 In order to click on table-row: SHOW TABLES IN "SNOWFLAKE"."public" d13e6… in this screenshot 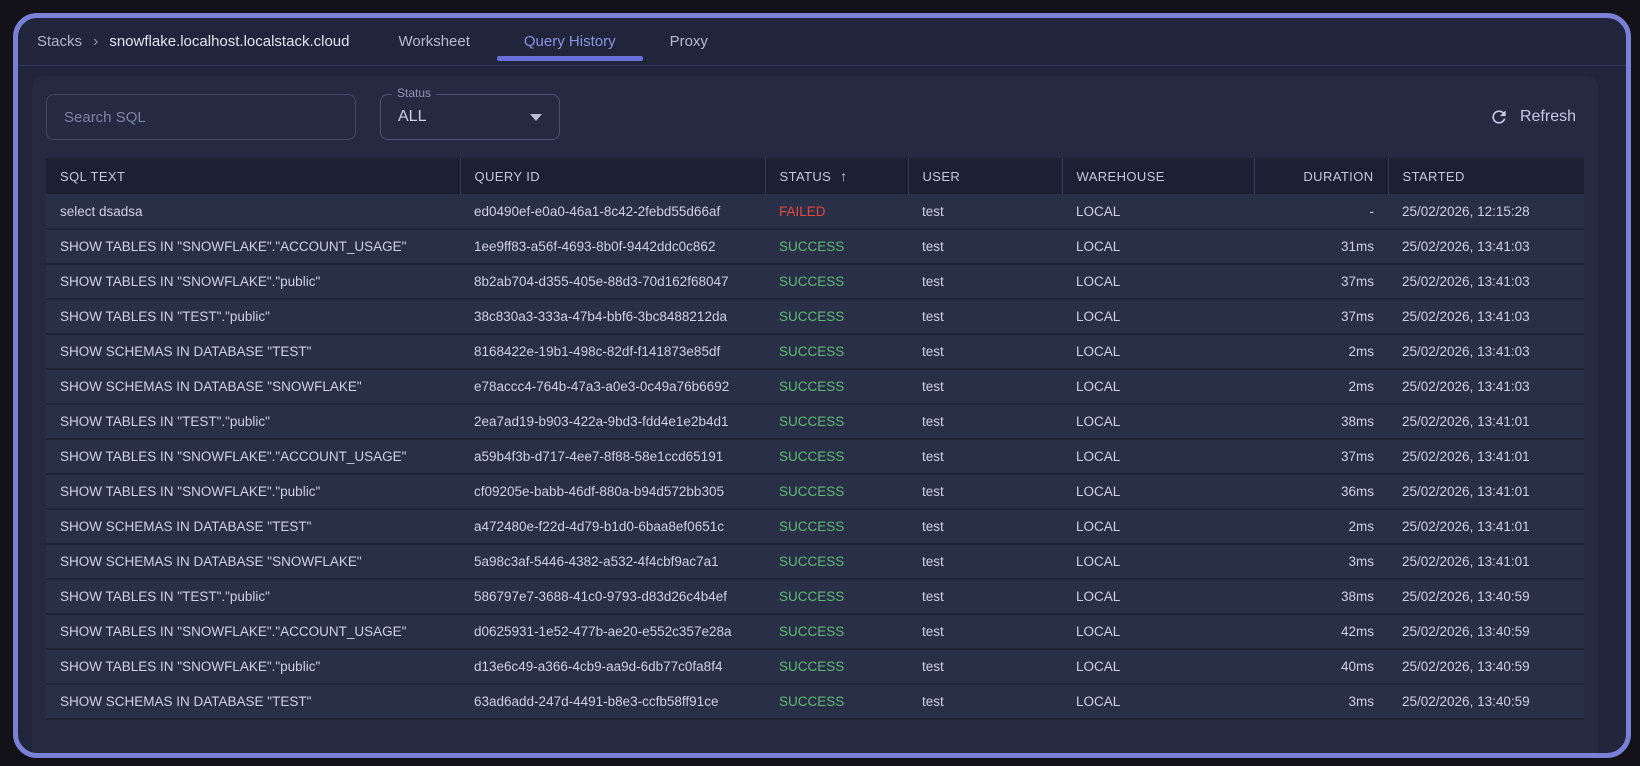, I will do `click(815, 667)`.